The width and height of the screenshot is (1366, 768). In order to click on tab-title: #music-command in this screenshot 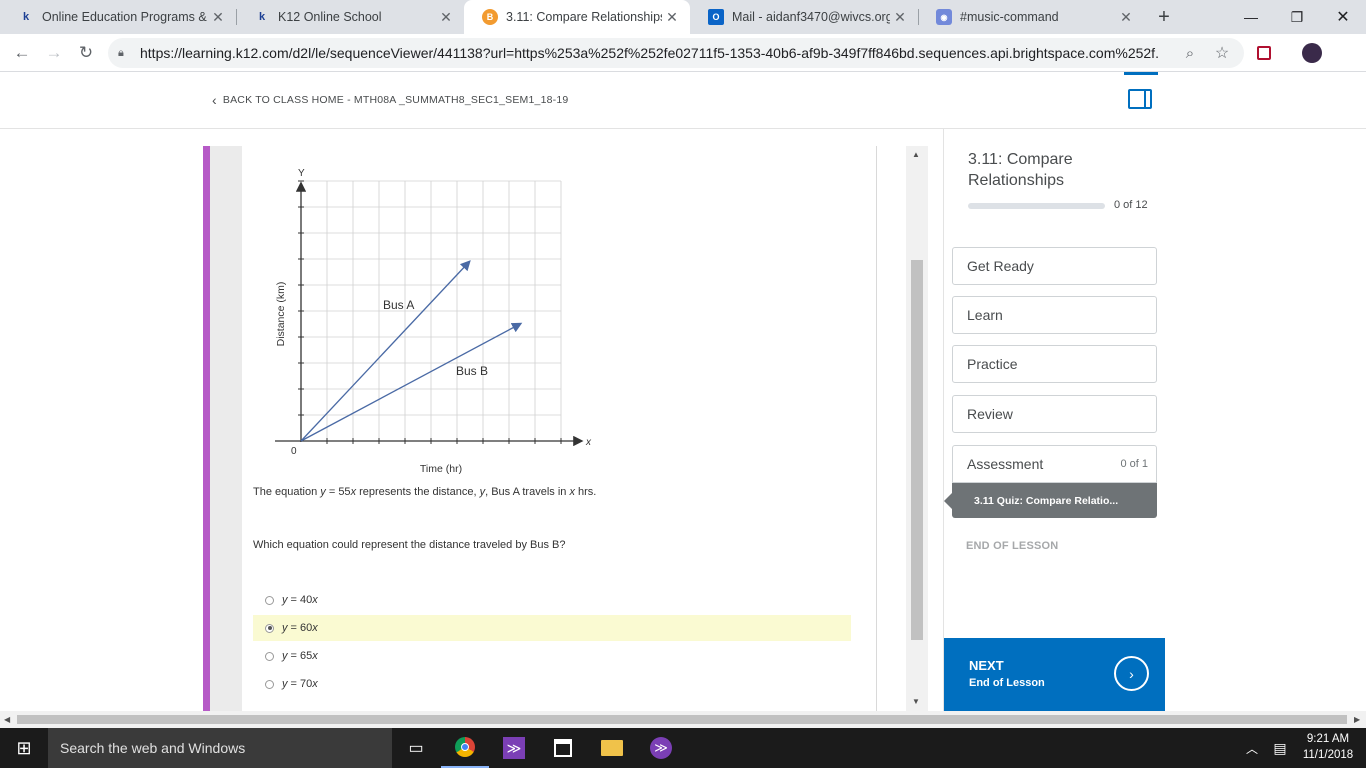, I will do `click(1009, 17)`.